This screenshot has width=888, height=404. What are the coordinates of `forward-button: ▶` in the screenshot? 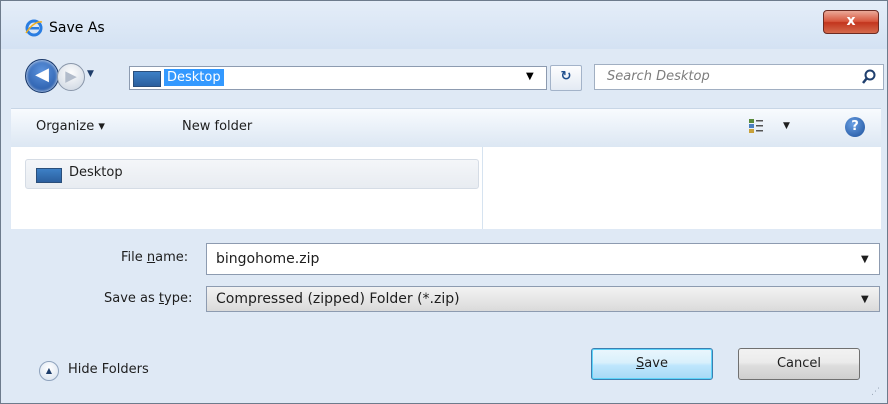 It's located at (71, 77).